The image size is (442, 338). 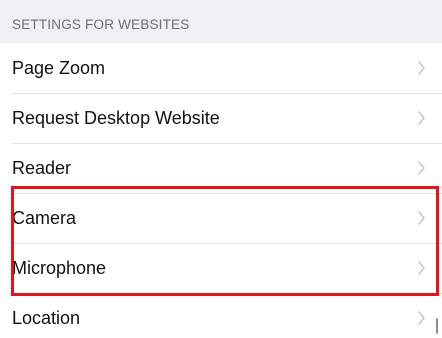 What do you see at coordinates (59, 267) in the screenshot?
I see `row-label: Microphone` at bounding box center [59, 267].